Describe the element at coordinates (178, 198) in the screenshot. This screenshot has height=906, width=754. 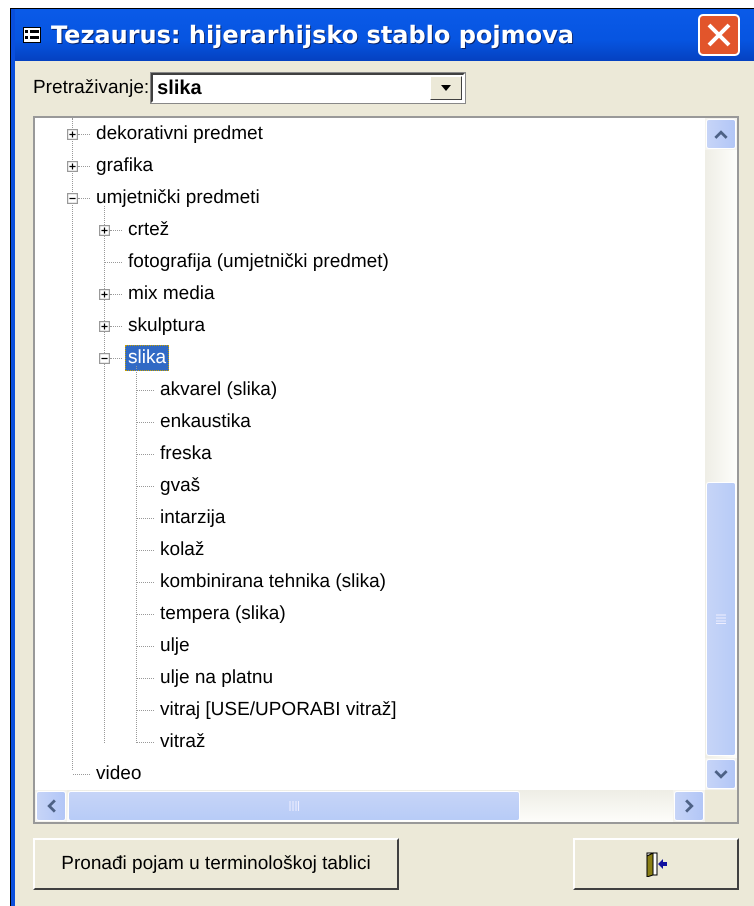
I see `tree-item: umjetnički predmeti` at that location.